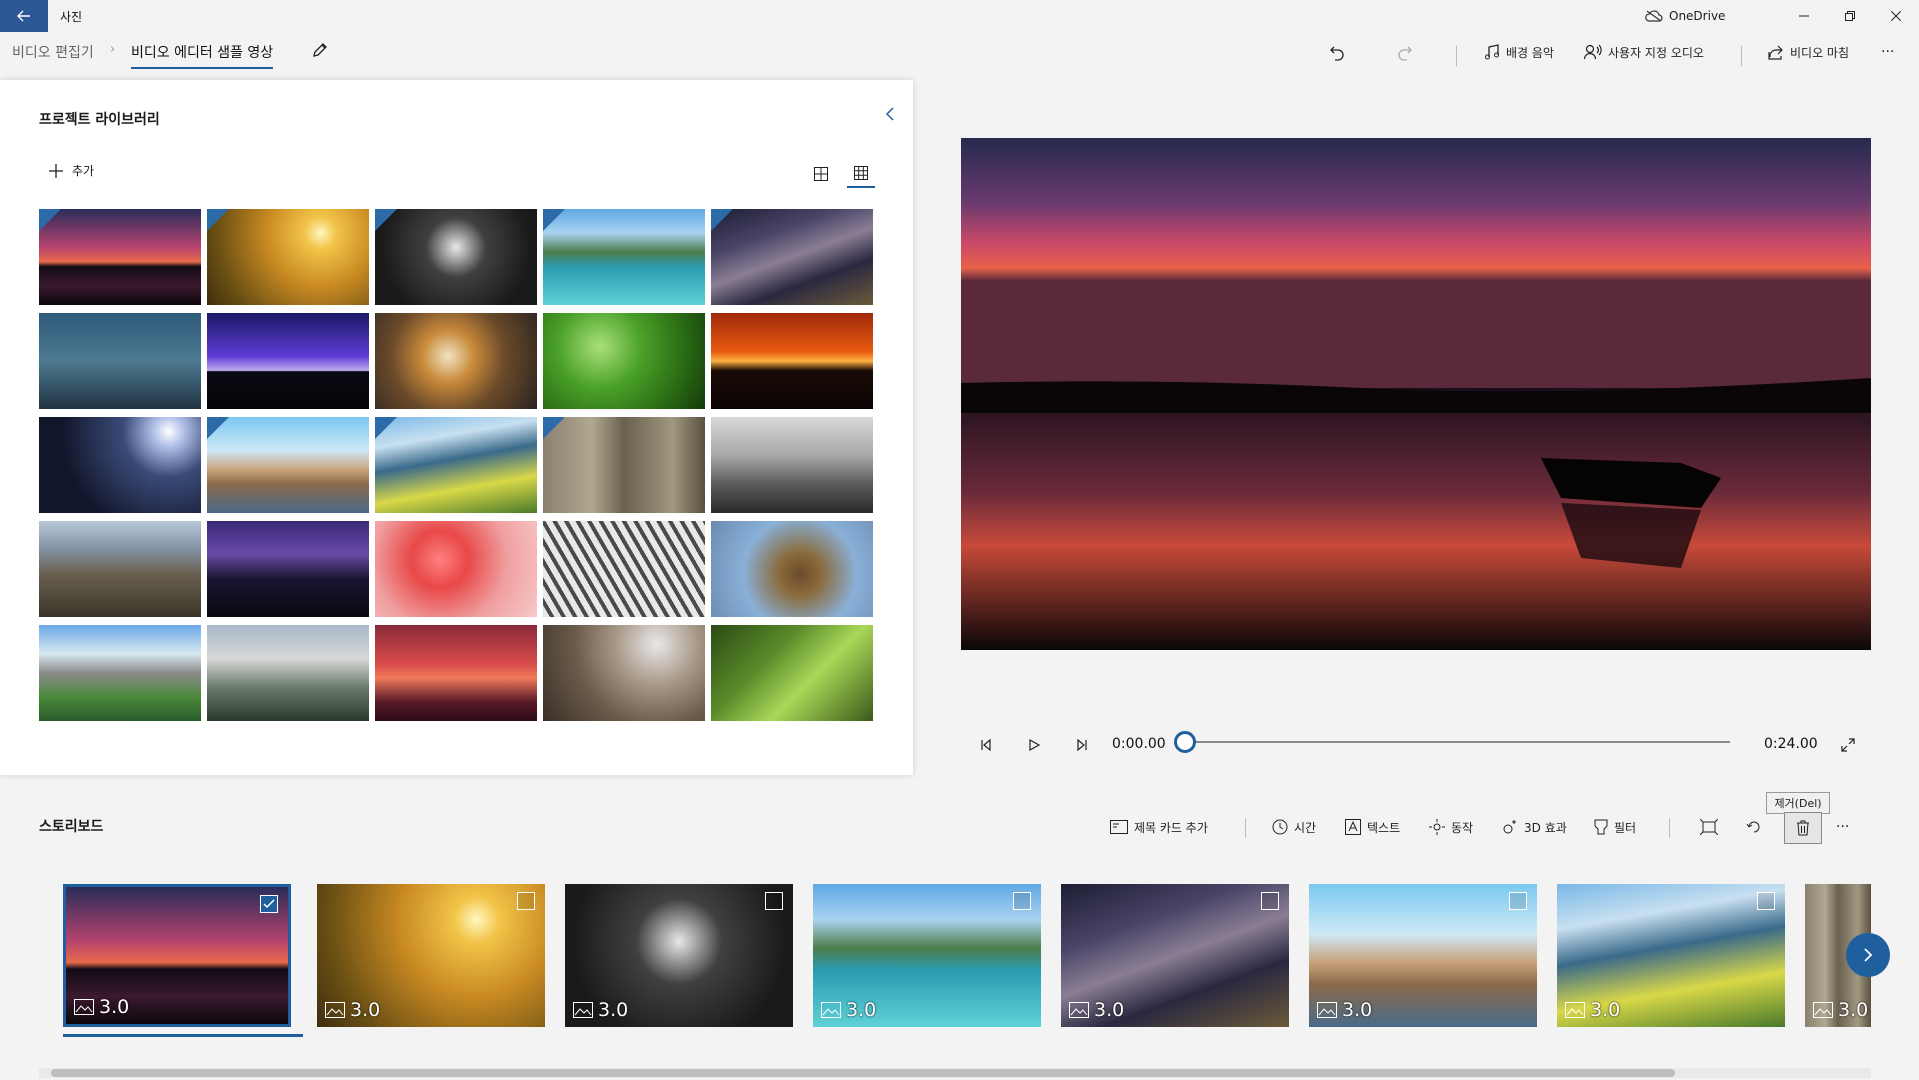 The image size is (1919, 1080). Describe the element at coordinates (1405, 52) in the screenshot. I see `redo-button` at that location.